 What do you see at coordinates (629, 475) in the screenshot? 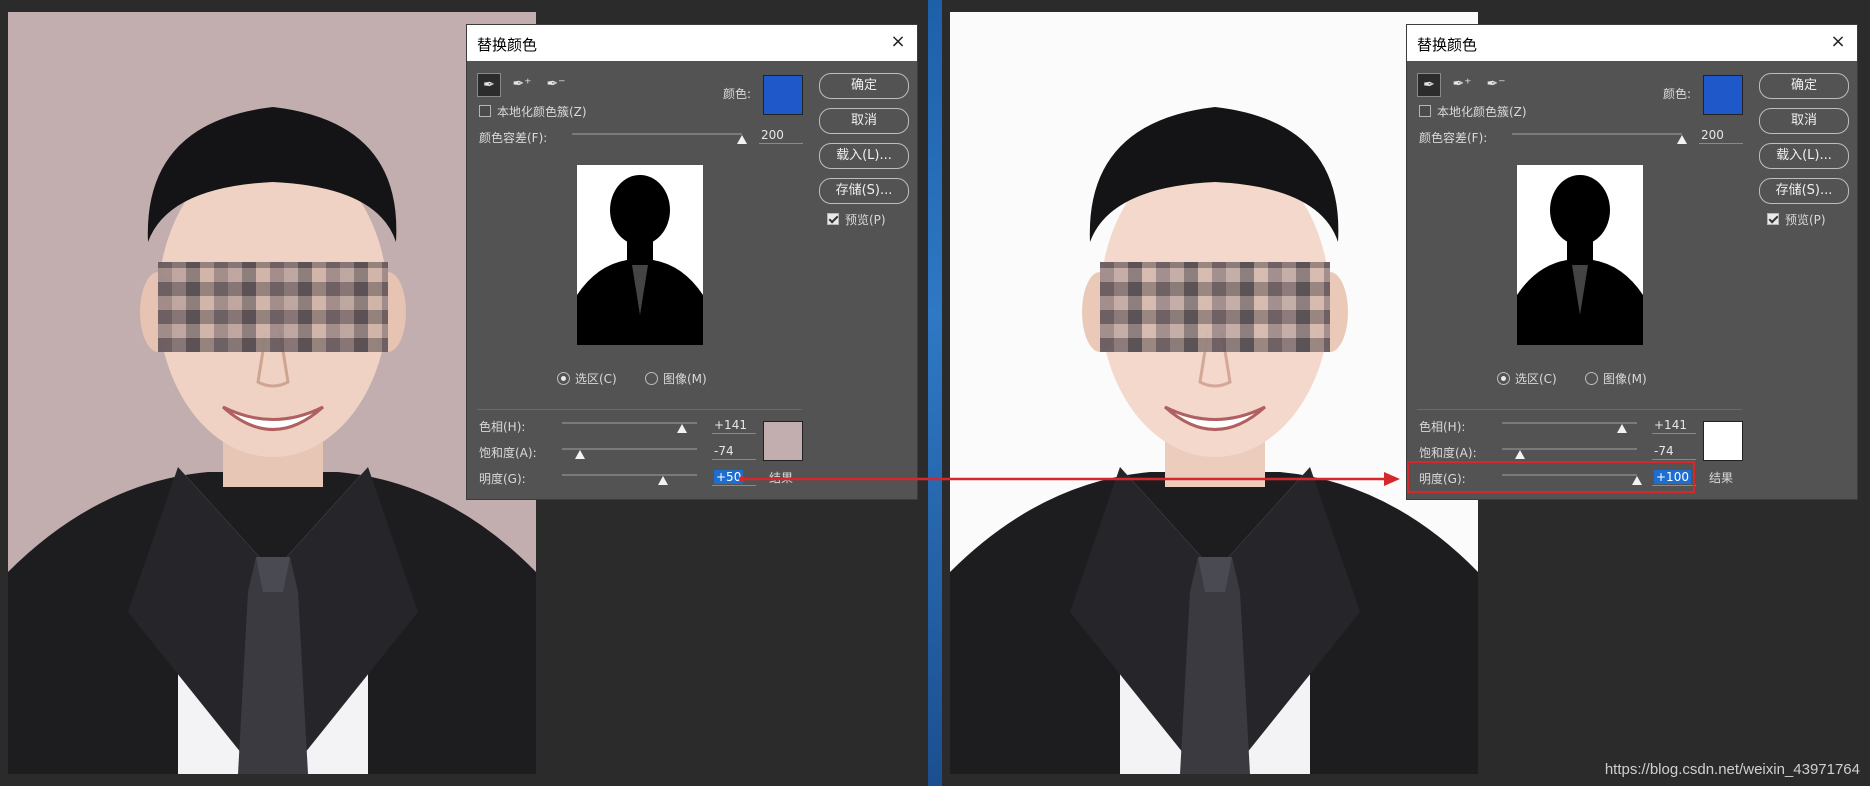
I see `lightness-slider` at bounding box center [629, 475].